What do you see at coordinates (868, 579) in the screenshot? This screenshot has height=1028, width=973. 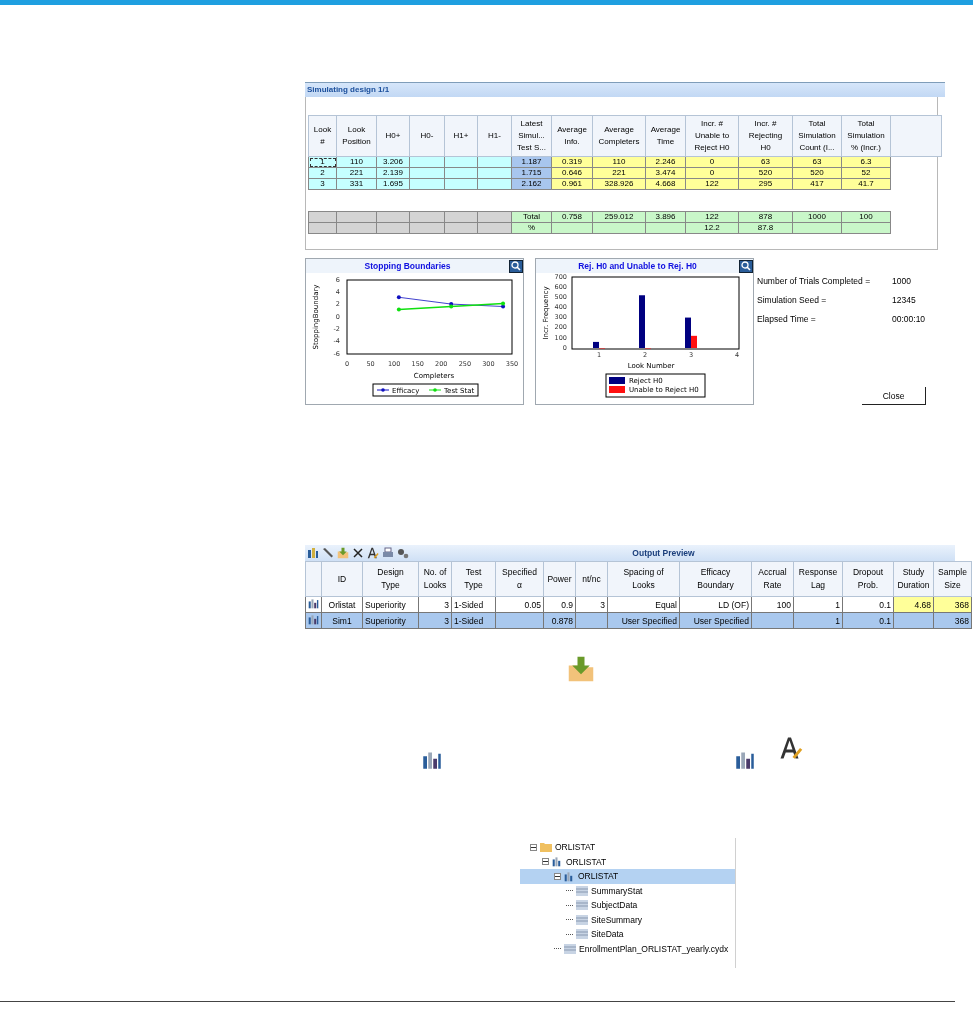 I see `column-header: Dropout Prob.` at bounding box center [868, 579].